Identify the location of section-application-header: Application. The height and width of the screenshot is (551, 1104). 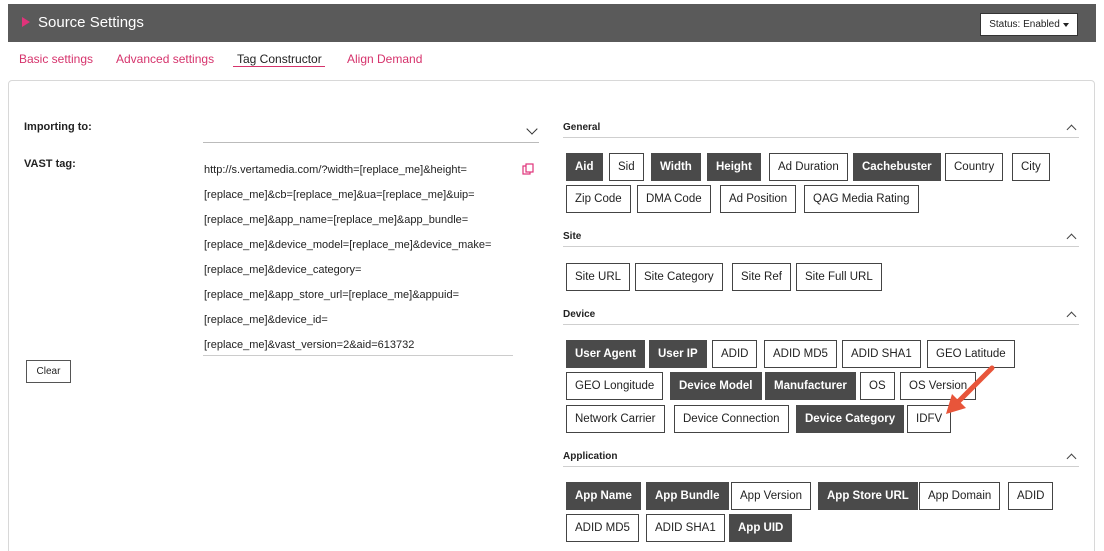
(821, 459).